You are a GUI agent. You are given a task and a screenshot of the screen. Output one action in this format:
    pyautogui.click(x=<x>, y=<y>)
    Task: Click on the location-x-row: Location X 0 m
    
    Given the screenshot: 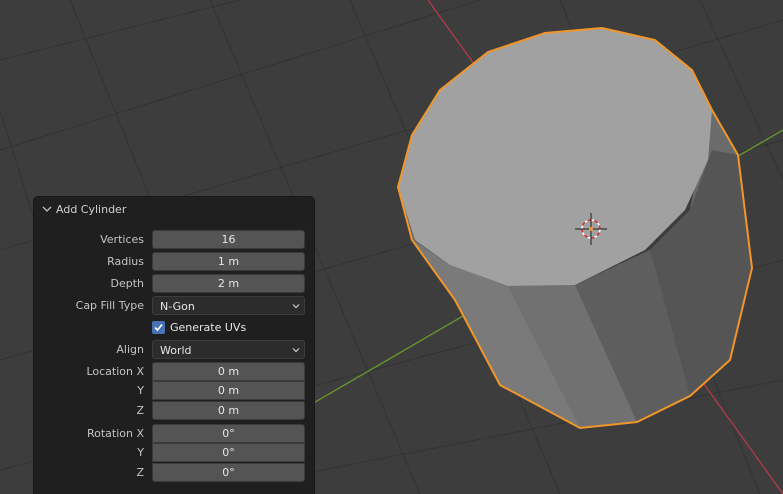 What is the action you would take?
    pyautogui.click(x=174, y=372)
    